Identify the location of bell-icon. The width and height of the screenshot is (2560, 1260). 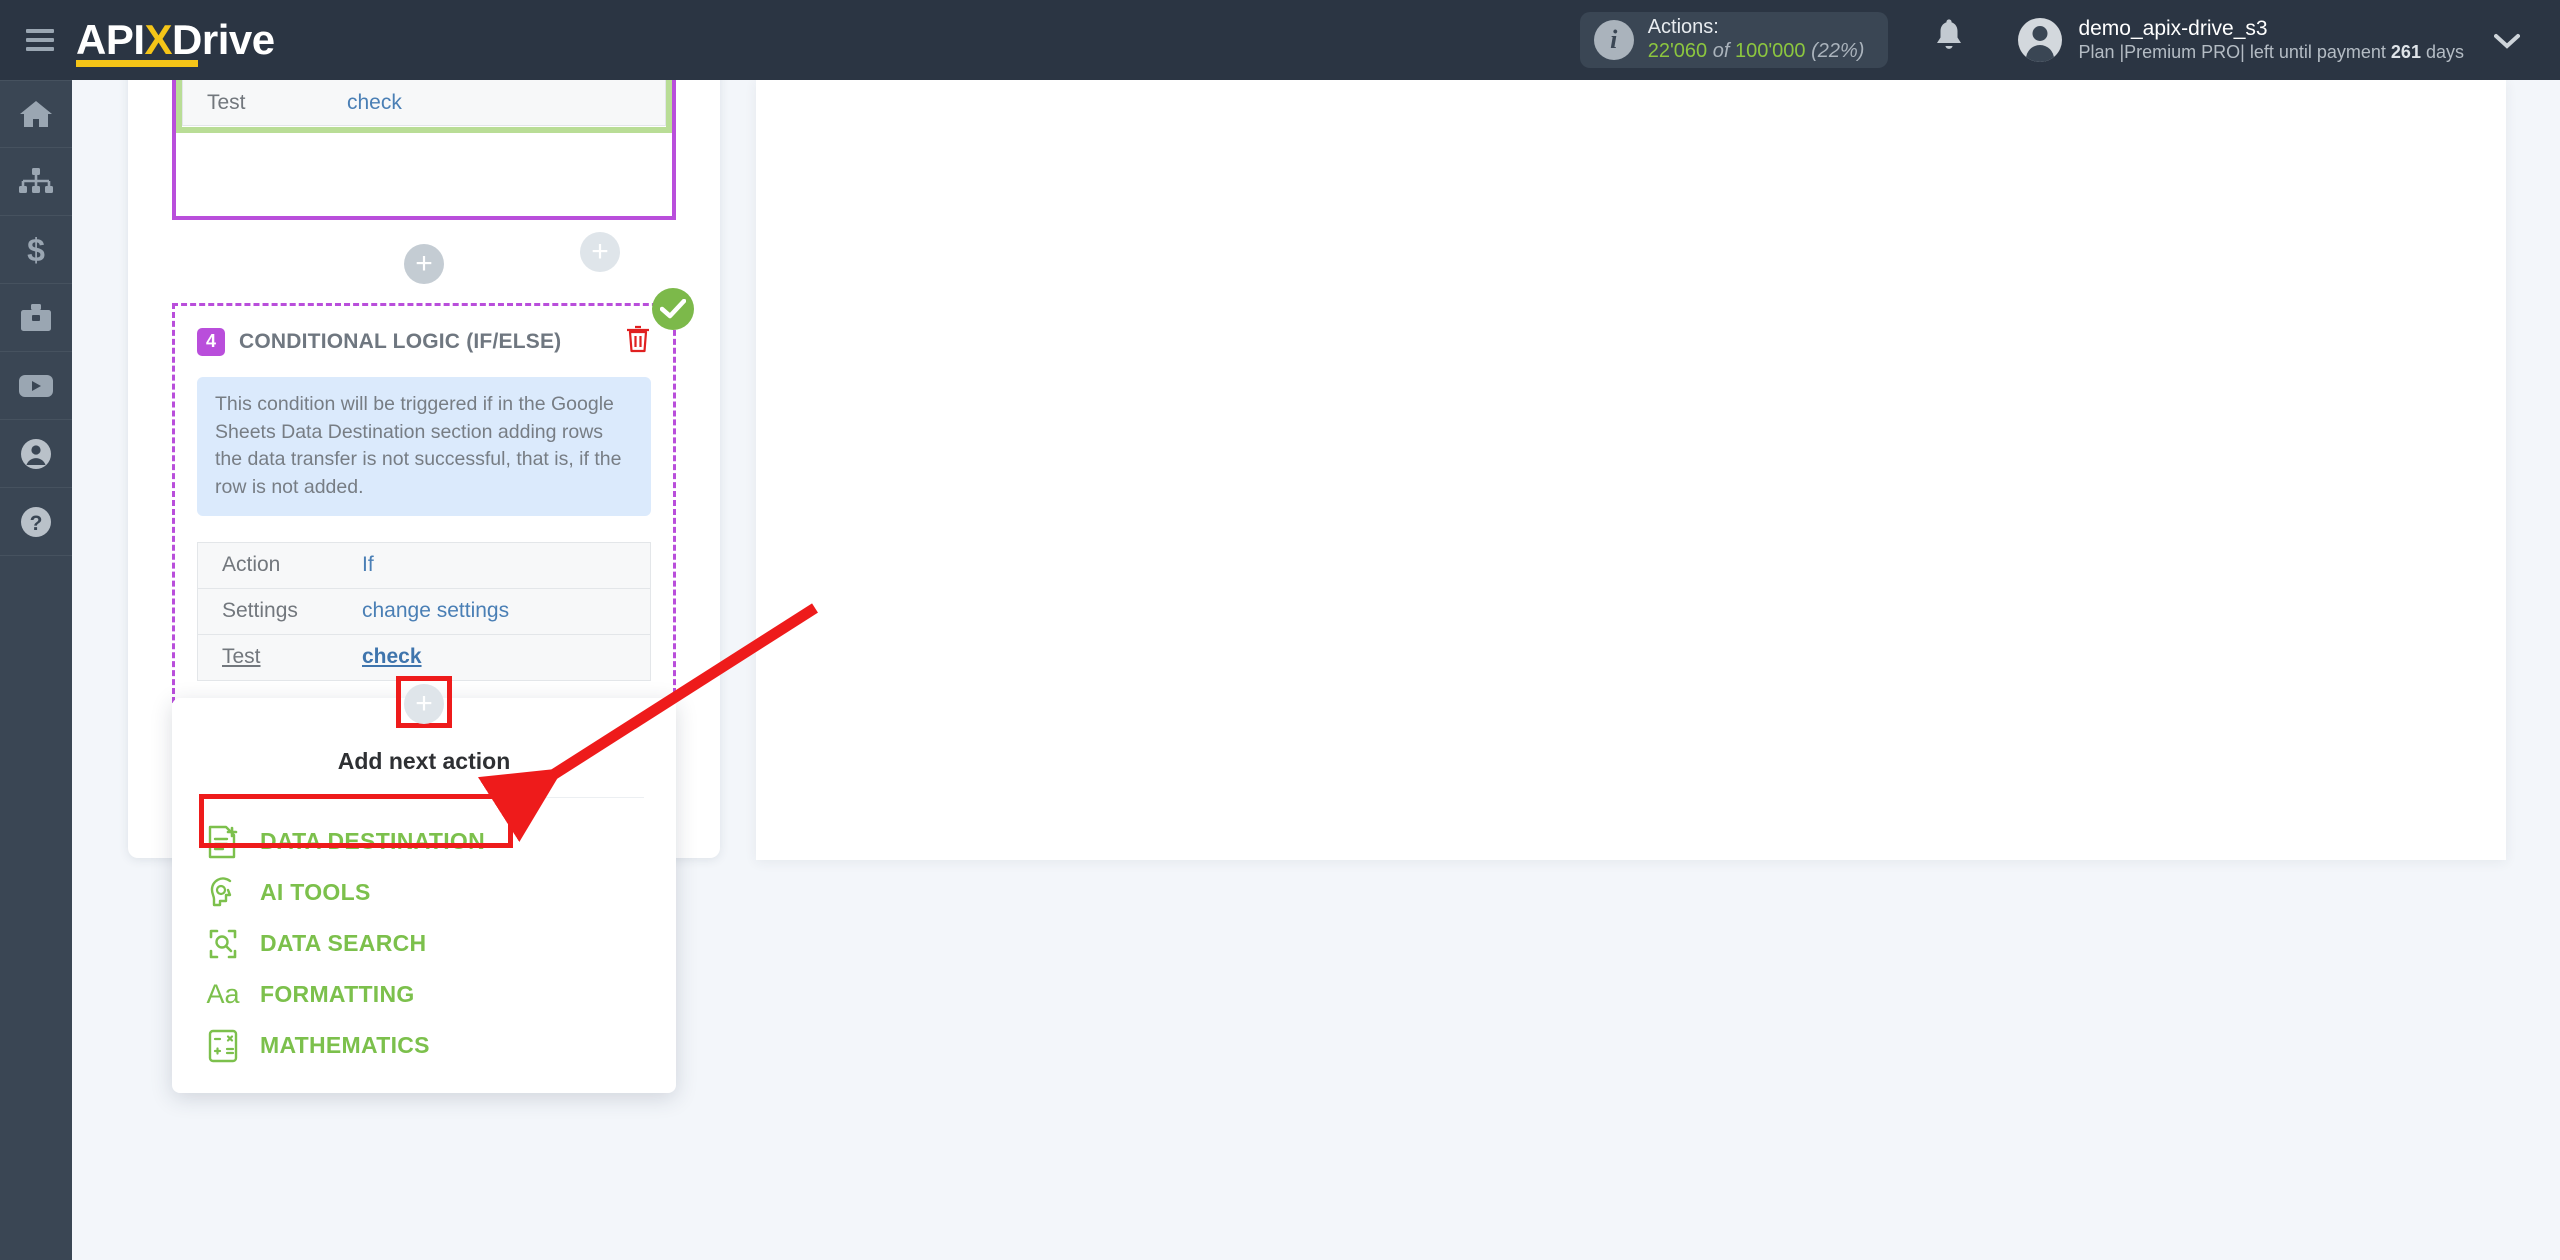
(1949, 40).